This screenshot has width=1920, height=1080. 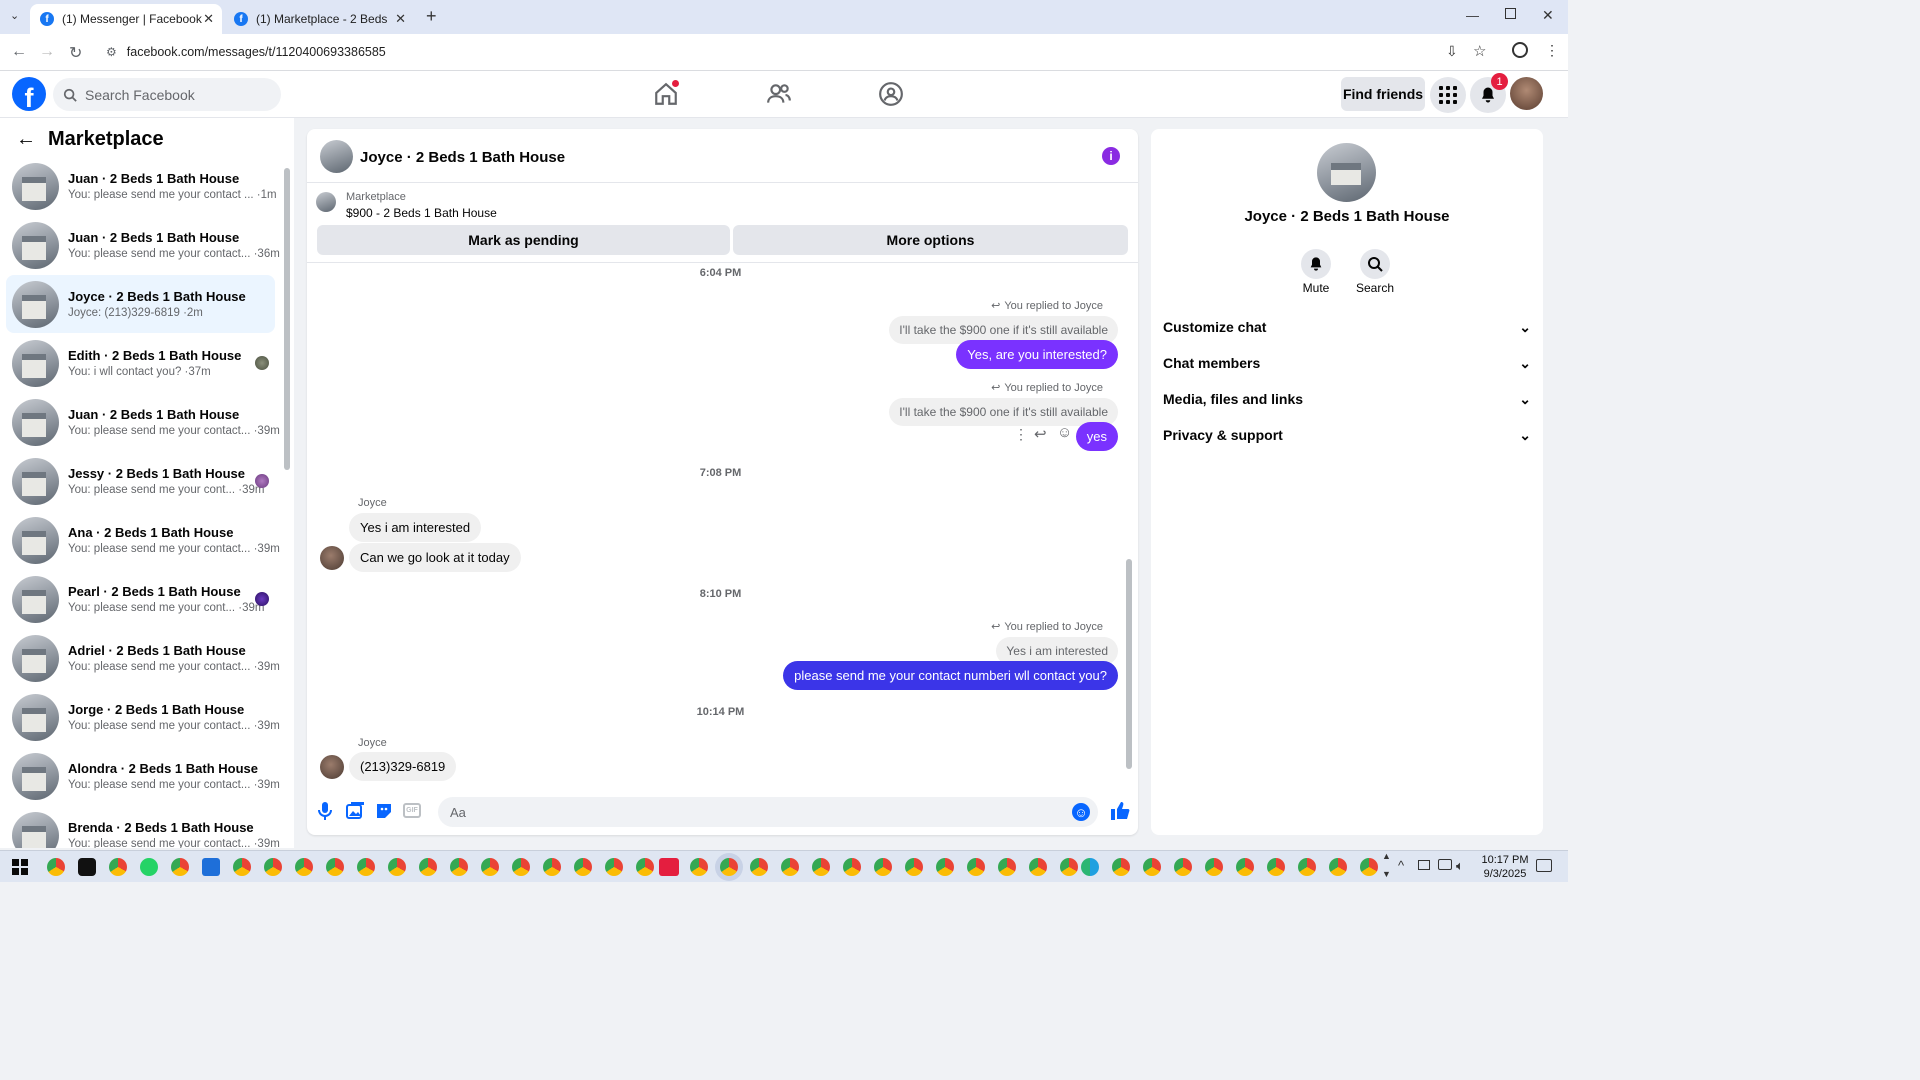 What do you see at coordinates (1510, 13) in the screenshot?
I see `restore-icon` at bounding box center [1510, 13].